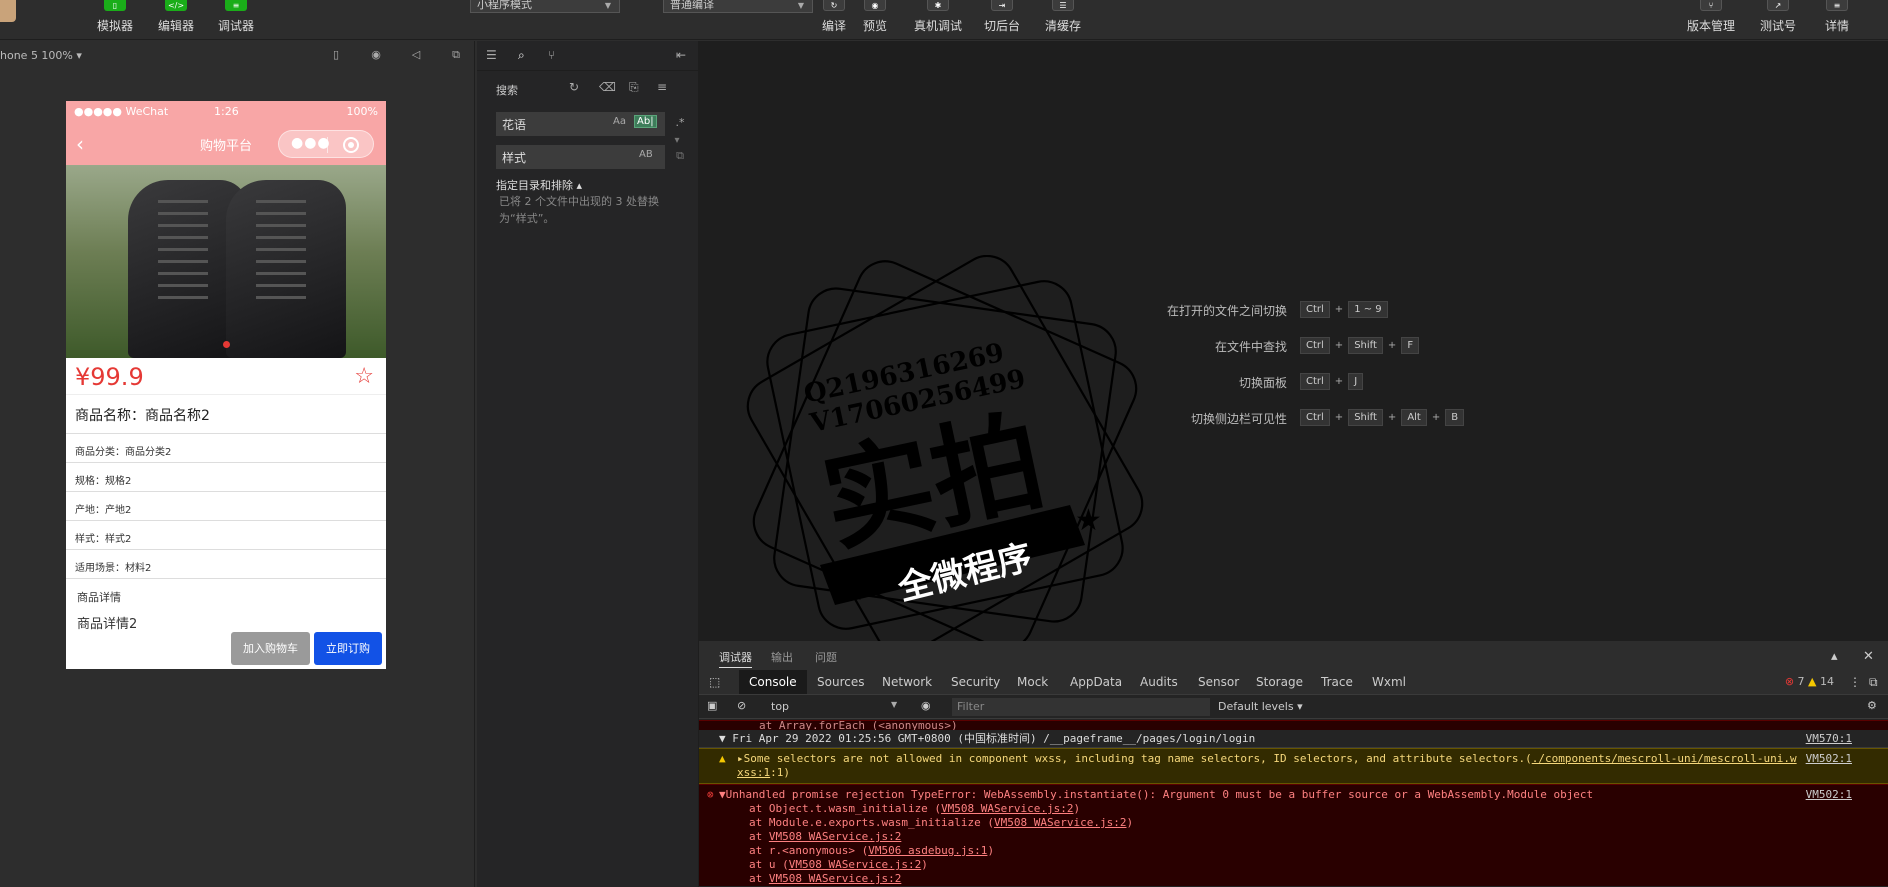 The width and height of the screenshot is (1888, 887). I want to click on version-button: ⑂ 版本管理, so click(1711, 17).